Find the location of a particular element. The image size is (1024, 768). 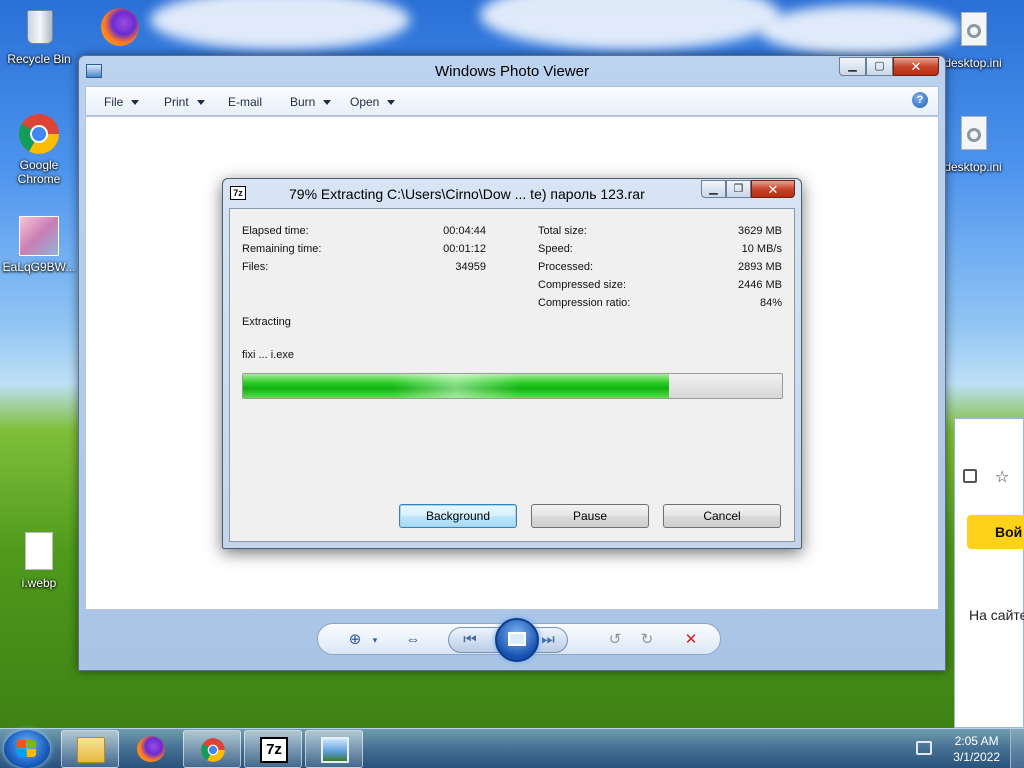

processed-value: 2893 MB is located at coordinates (759, 267).